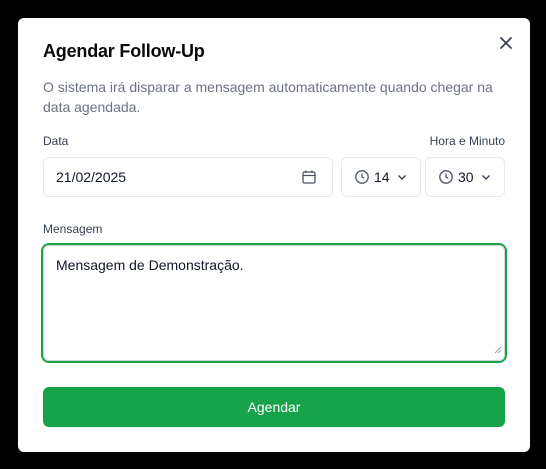  Describe the element at coordinates (91, 177) in the screenshot. I see `date-value: 21/02/2025` at that location.